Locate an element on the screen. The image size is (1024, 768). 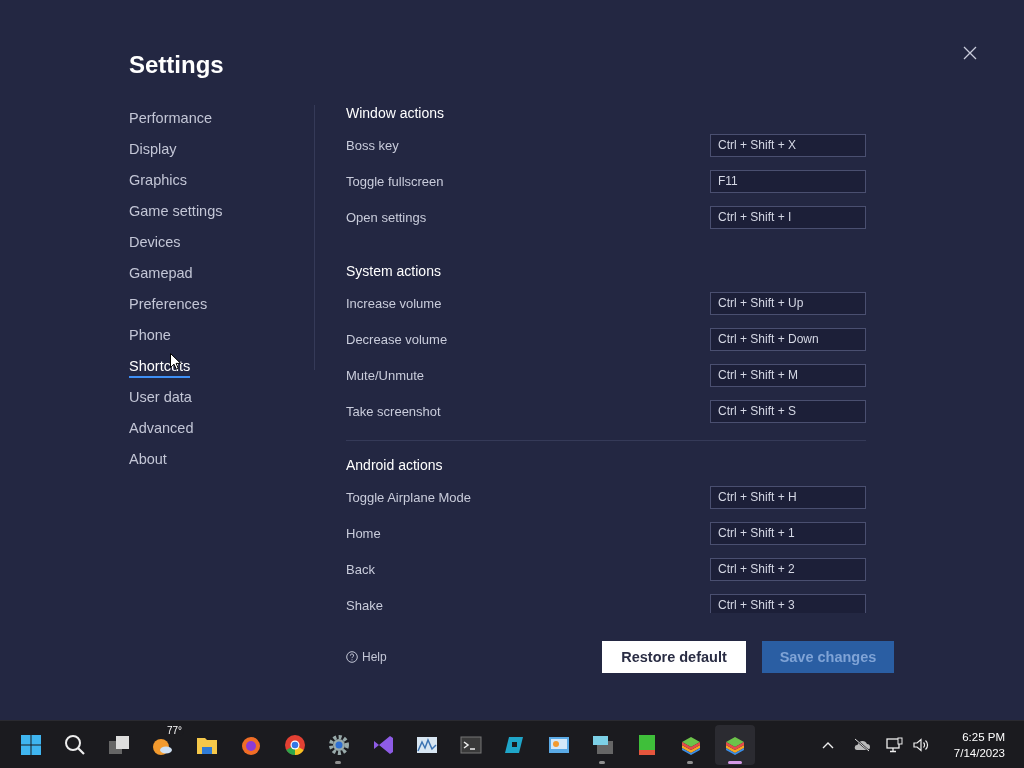
shortcut-label: Take screenshot is located at coordinates (393, 411).